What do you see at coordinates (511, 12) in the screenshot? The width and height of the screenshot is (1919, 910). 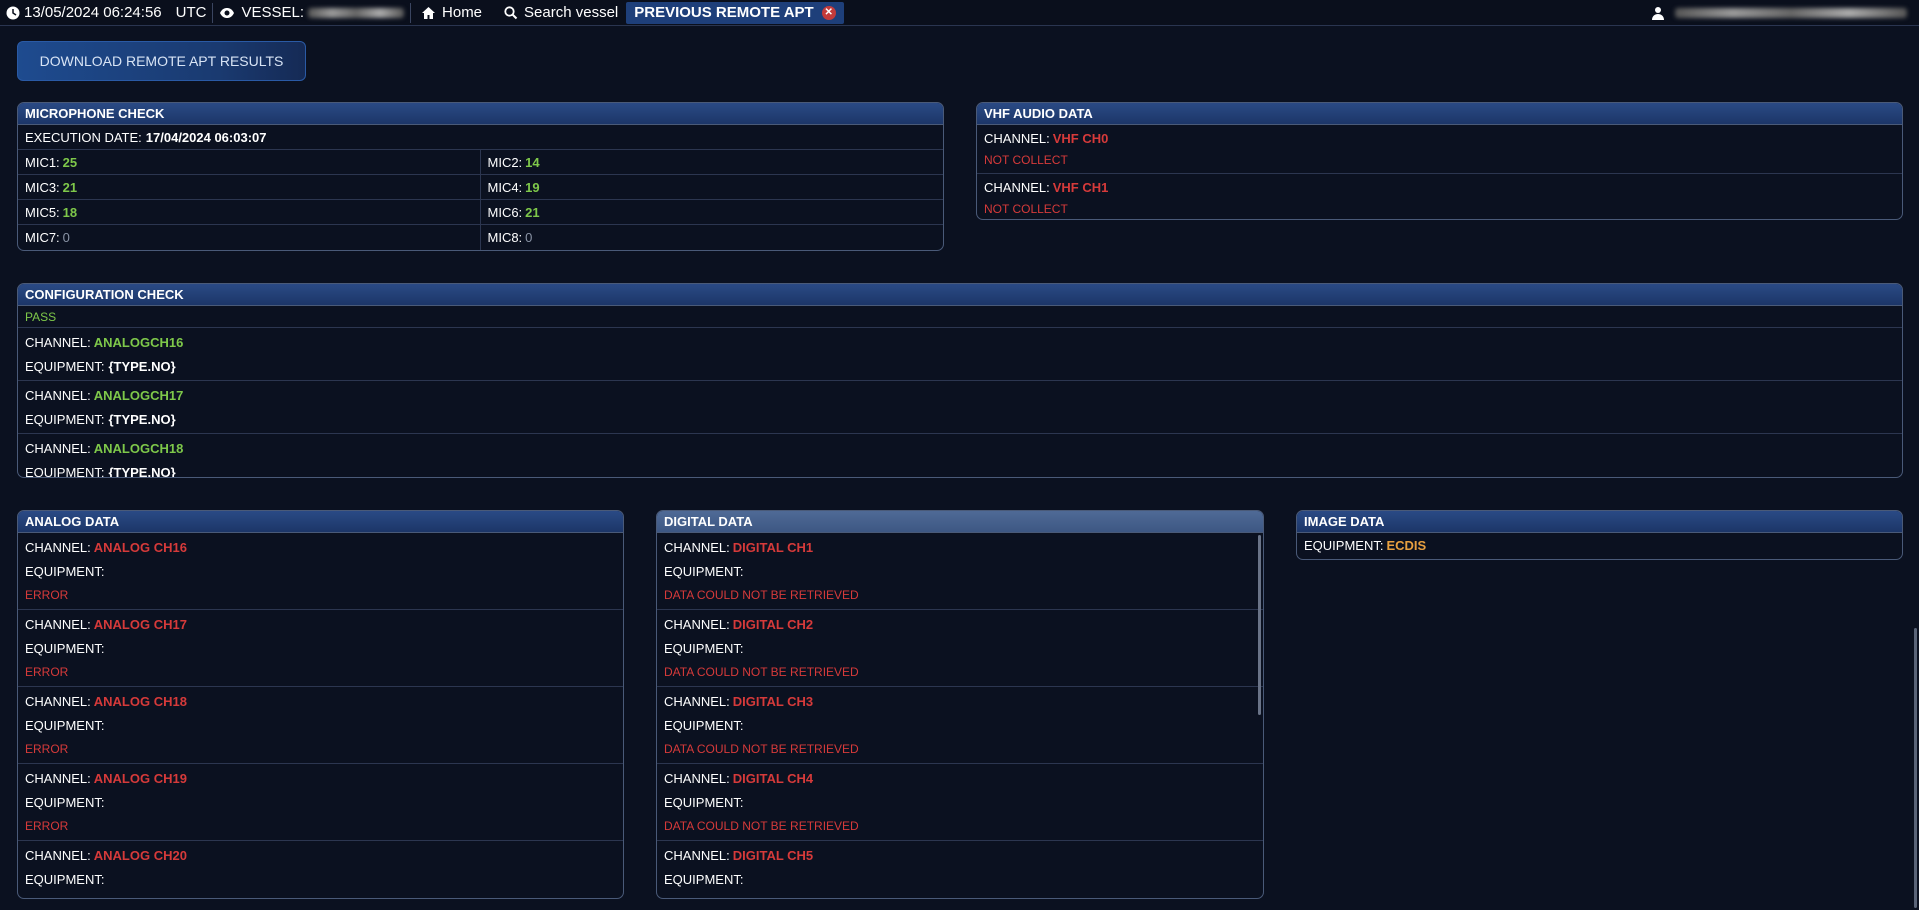 I see `search-icon` at bounding box center [511, 12].